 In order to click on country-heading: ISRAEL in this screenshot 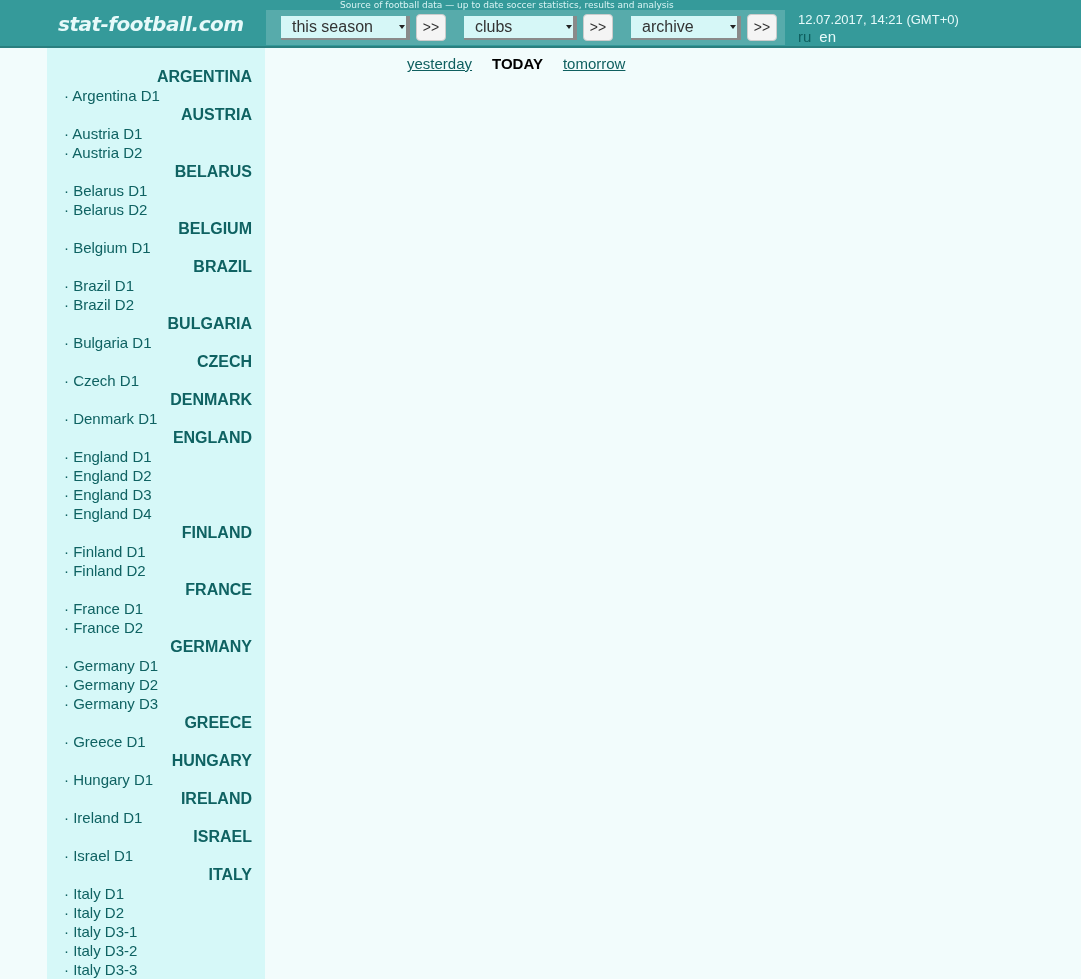, I will do `click(222, 836)`.